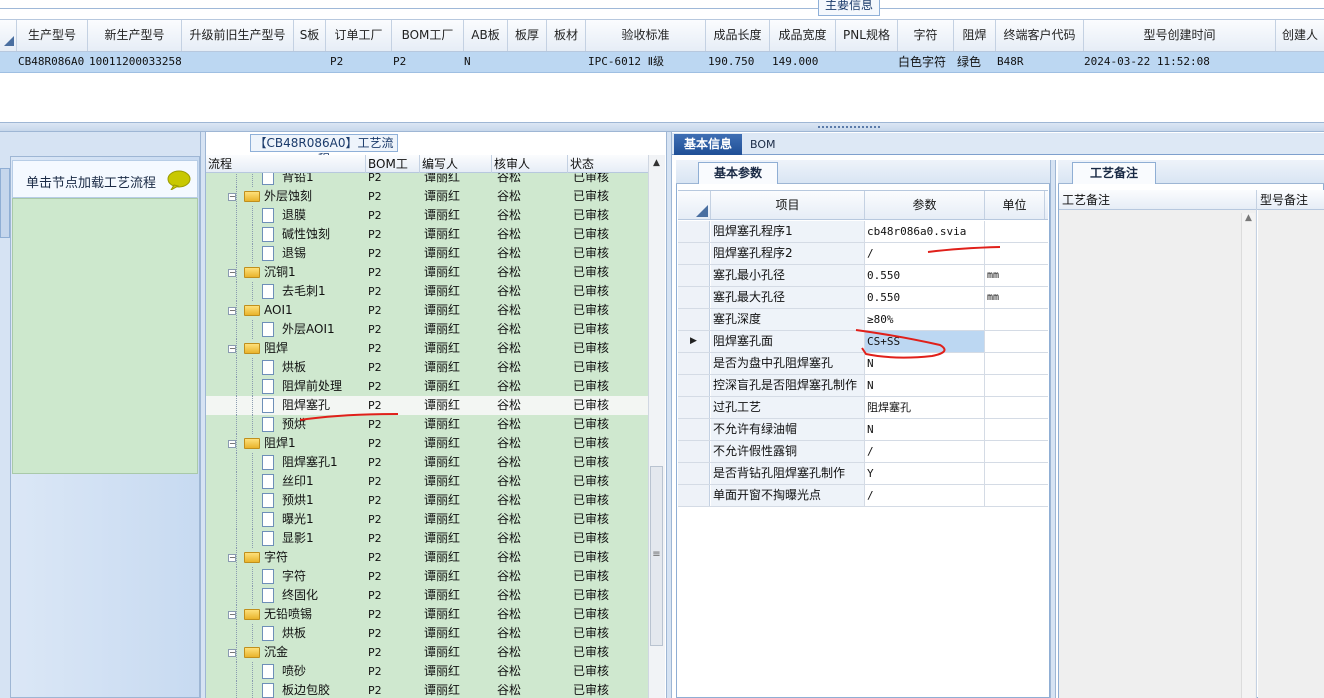  What do you see at coordinates (925, 205) in the screenshot?
I see `col-param: 参数` at bounding box center [925, 205].